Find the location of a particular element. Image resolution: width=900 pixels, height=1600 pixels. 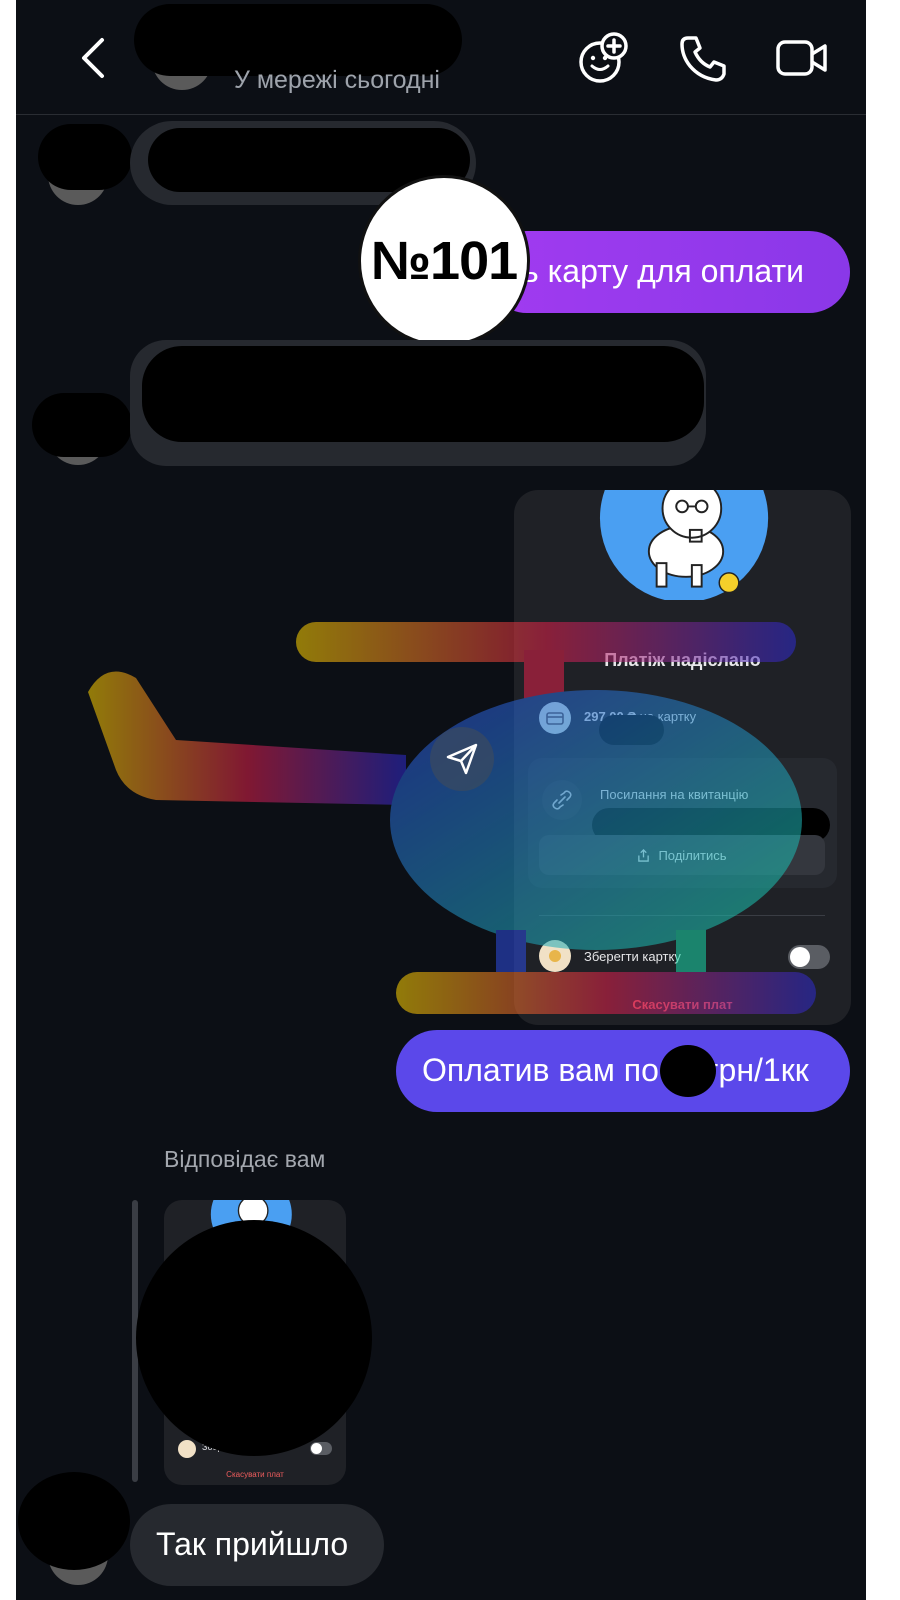

online-status: У мережі сьогодні is located at coordinates (337, 80).